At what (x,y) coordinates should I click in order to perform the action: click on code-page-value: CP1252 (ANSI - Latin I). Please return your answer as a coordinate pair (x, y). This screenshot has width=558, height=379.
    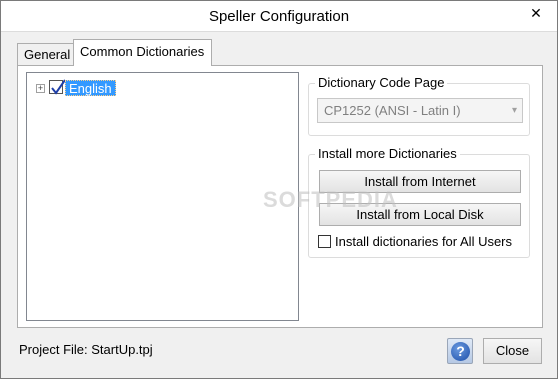
    Looking at the image, I should click on (392, 110).